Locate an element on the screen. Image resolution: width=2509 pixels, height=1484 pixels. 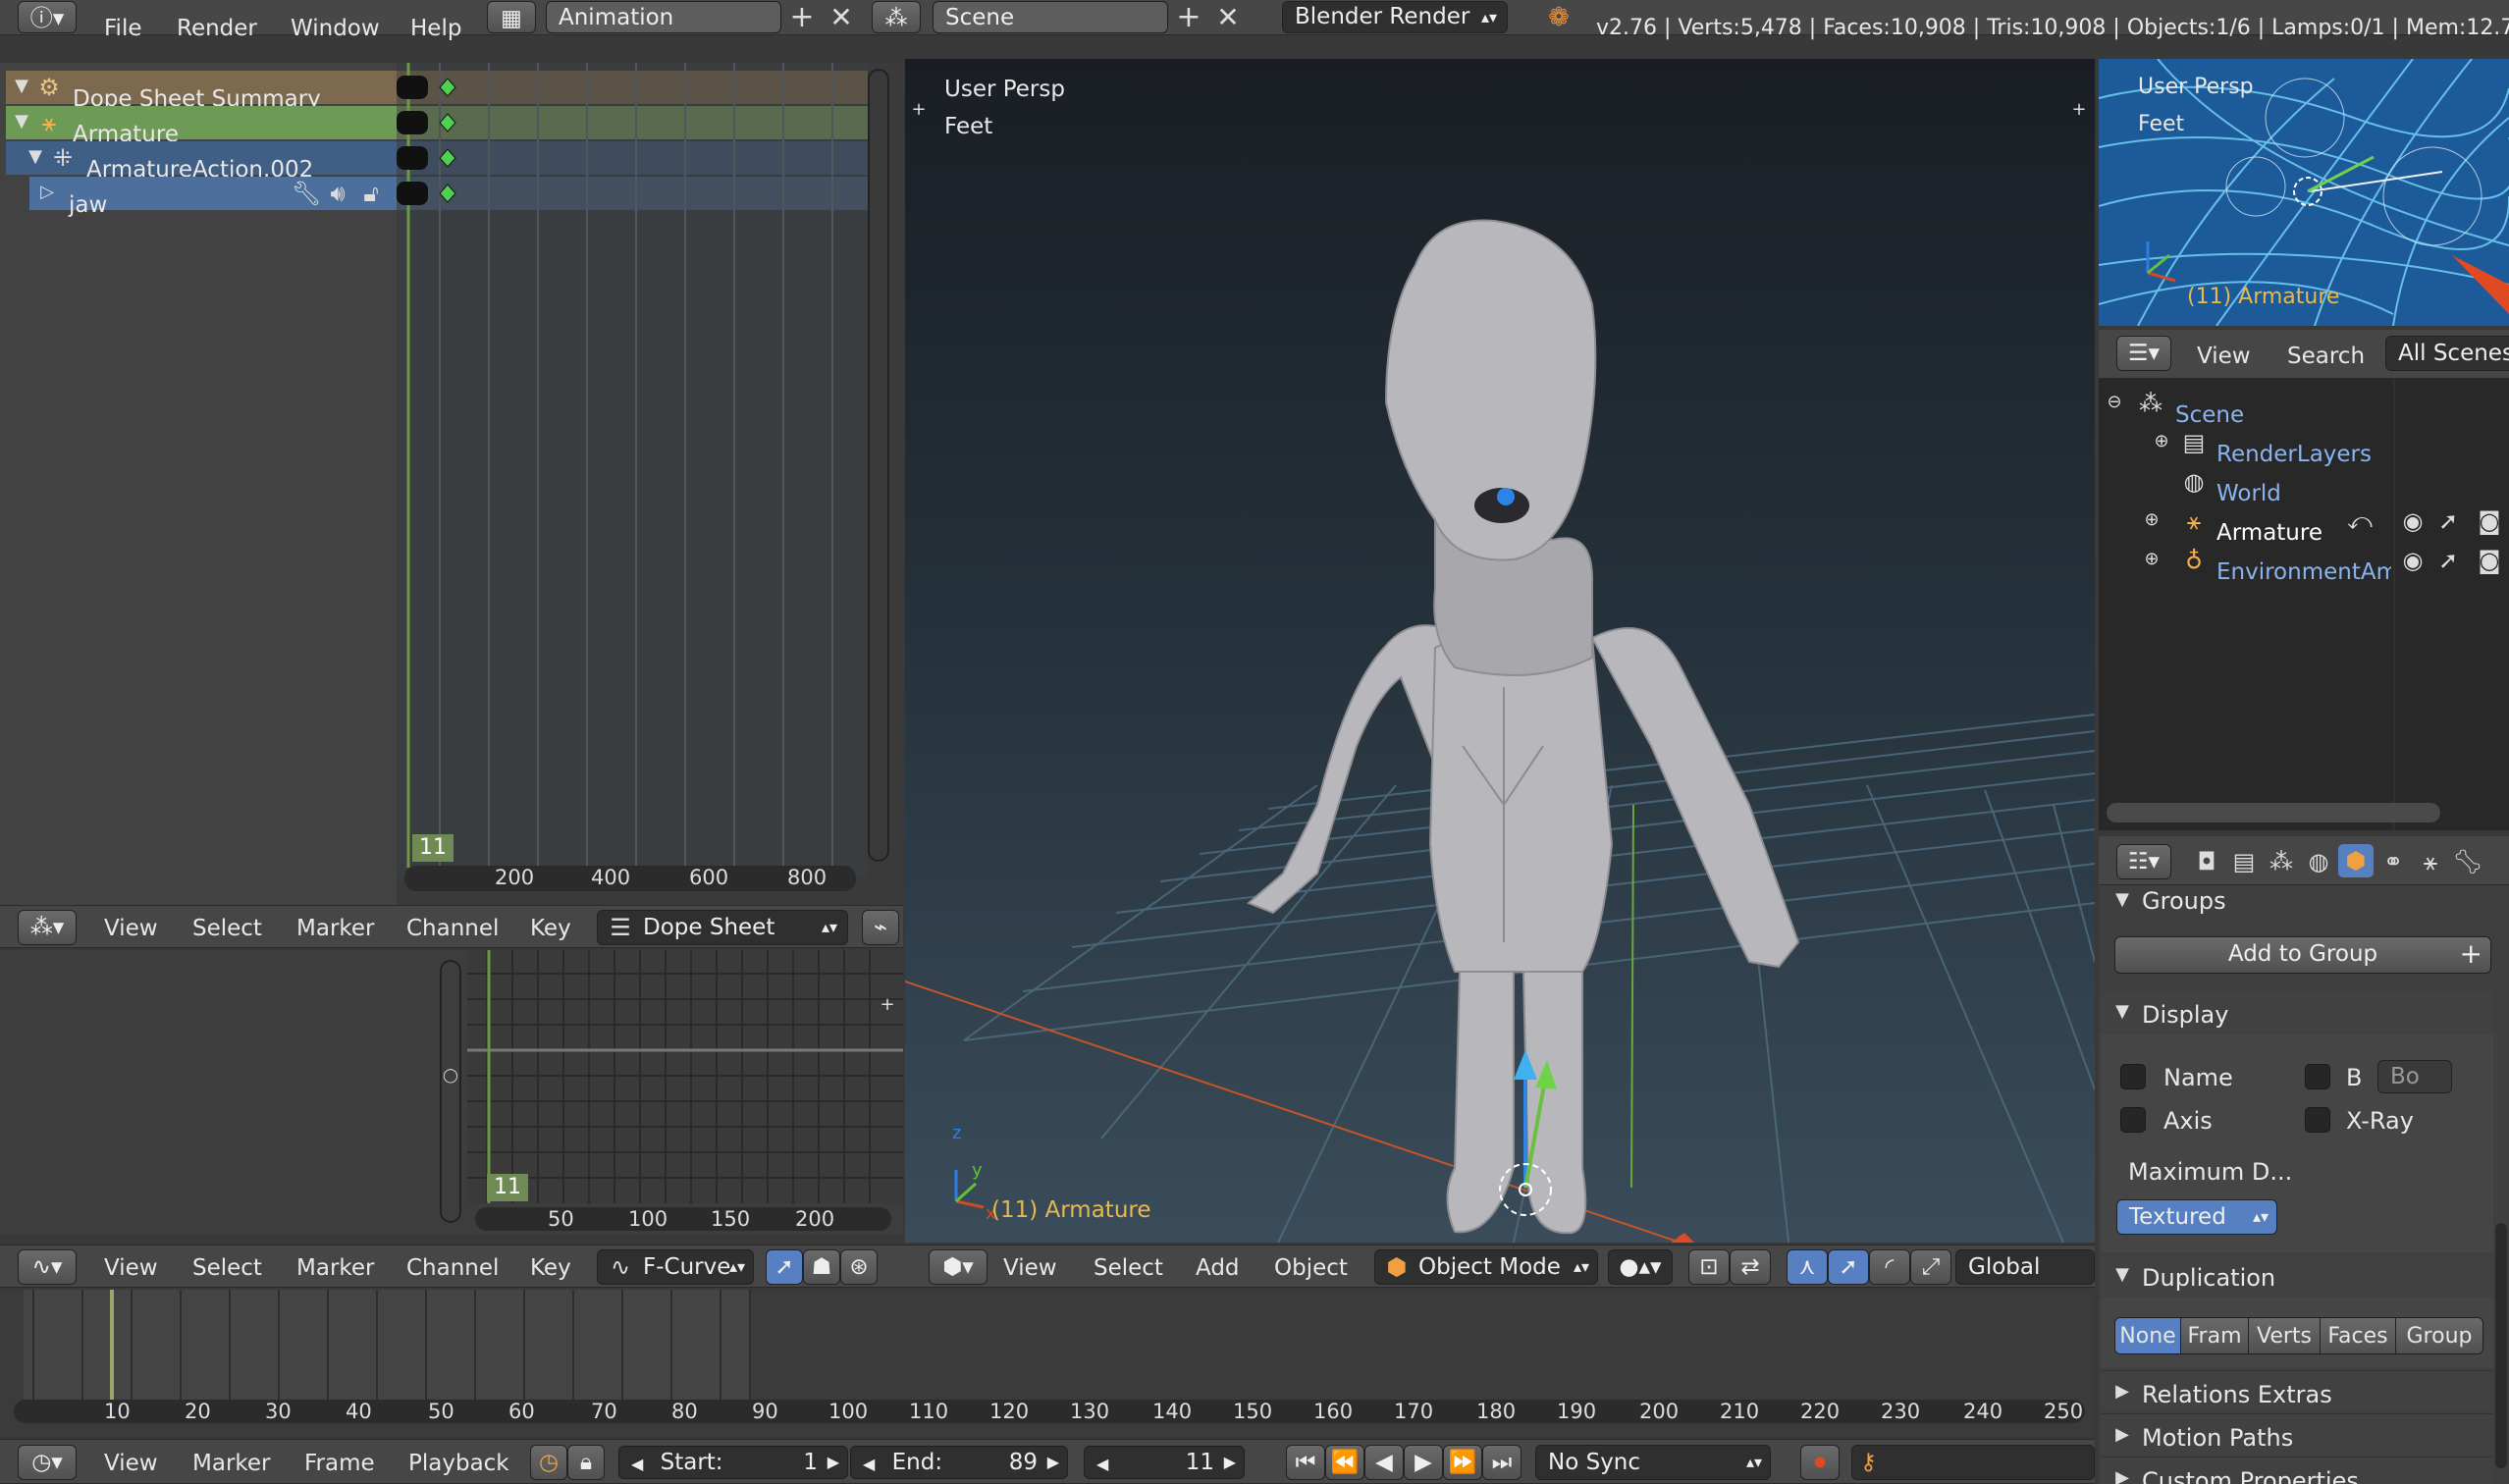
bounds-type-select: Bo is located at coordinates (2415, 1076).